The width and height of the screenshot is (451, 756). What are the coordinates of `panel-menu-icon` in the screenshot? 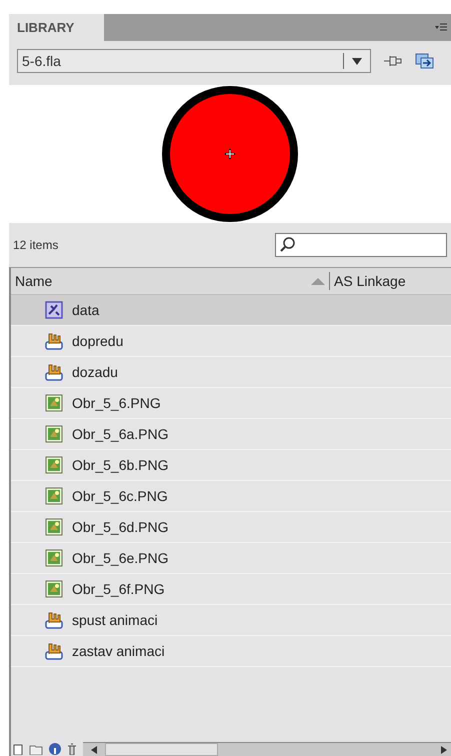 It's located at (441, 27).